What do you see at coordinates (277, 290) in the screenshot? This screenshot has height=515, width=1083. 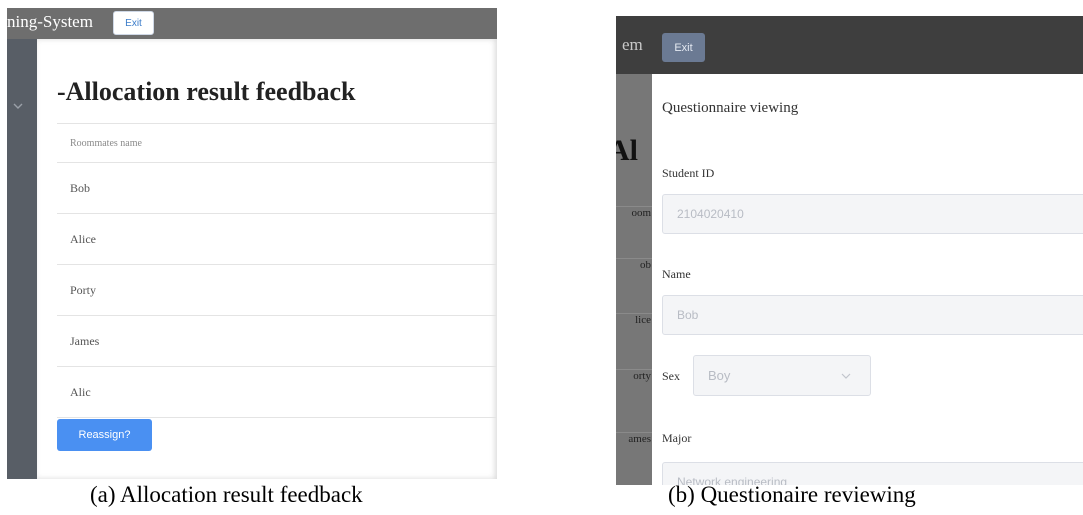 I see `table-row: Porty` at bounding box center [277, 290].